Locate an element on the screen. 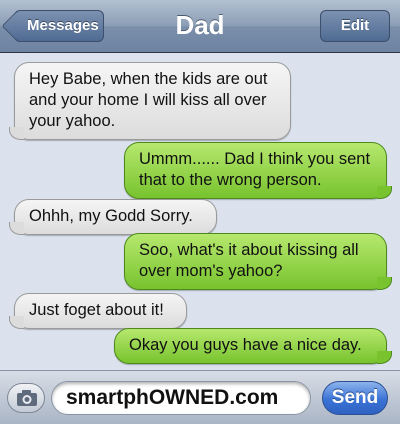  received-message: Ohhh, my Godd Sorry. is located at coordinates (113, 217).